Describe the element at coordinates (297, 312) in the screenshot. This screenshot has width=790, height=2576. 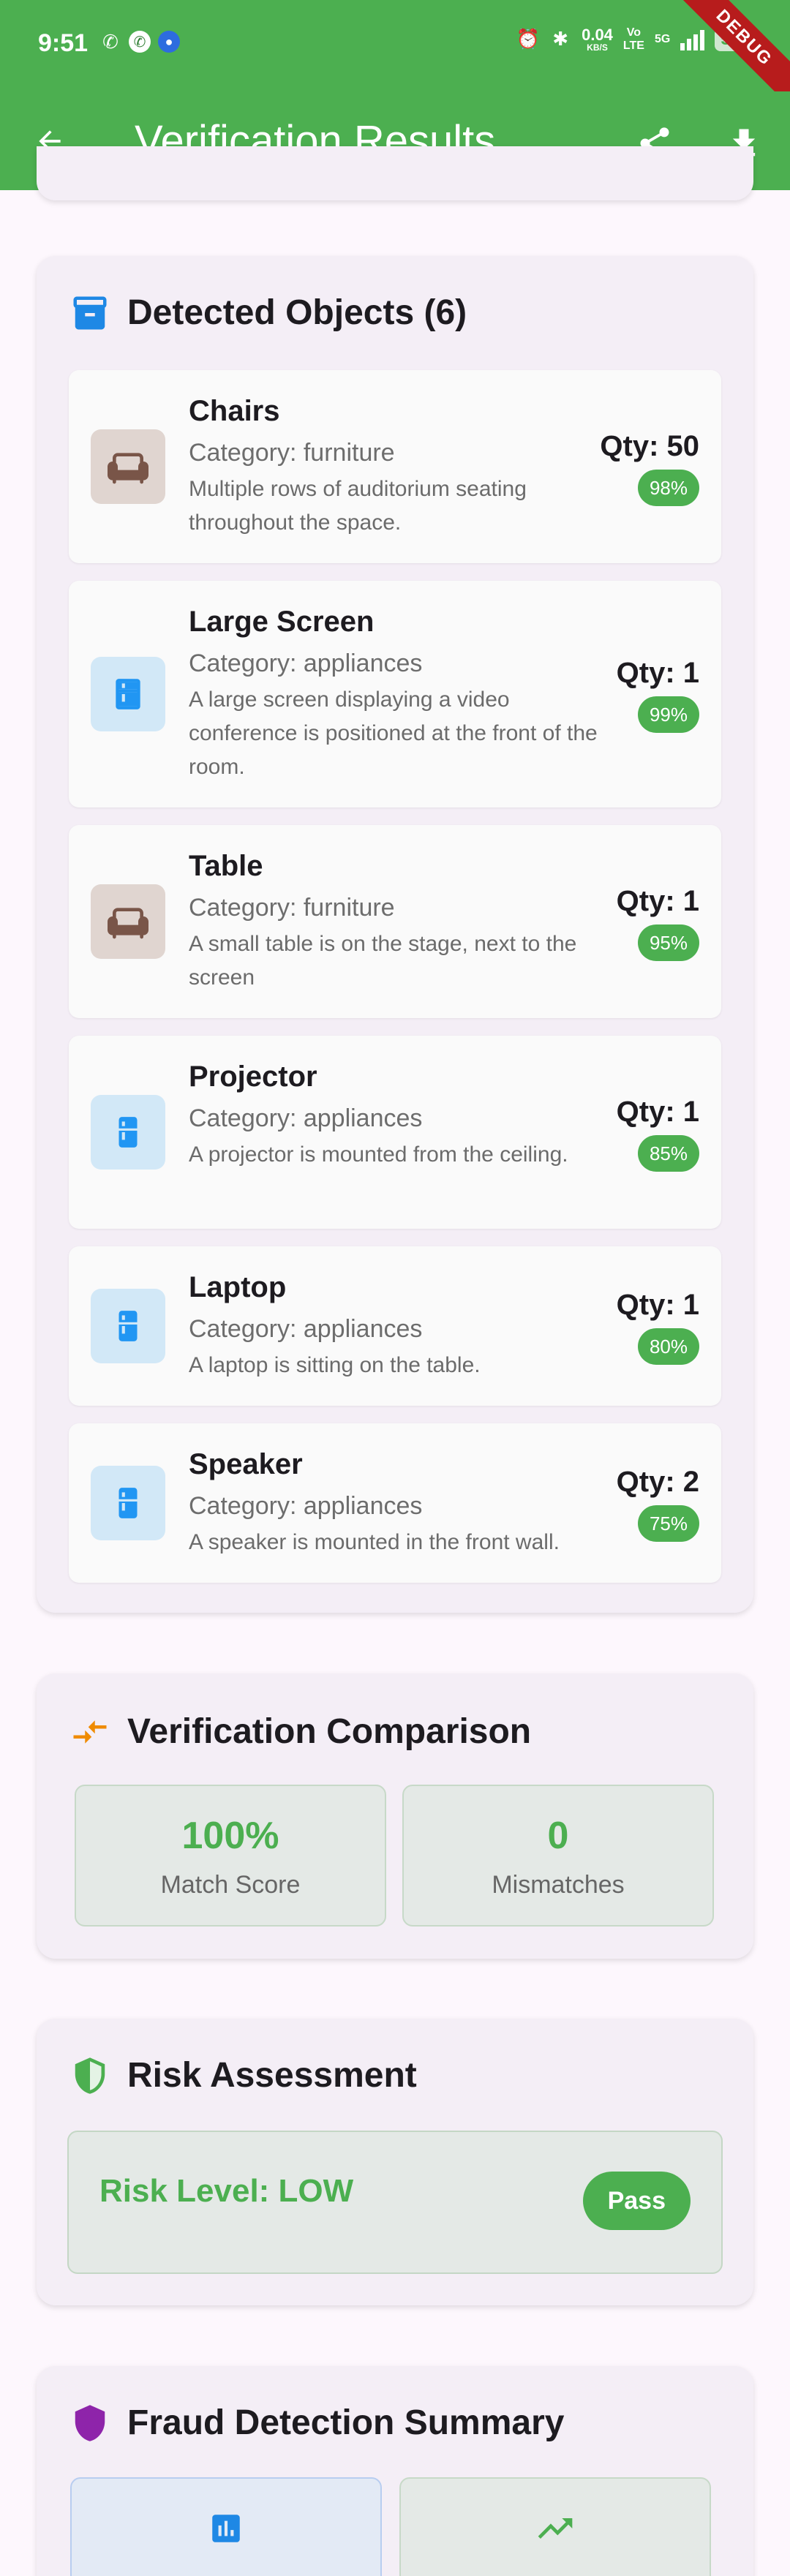
I see `detected-objects-title: Detected Objects (6)` at that location.